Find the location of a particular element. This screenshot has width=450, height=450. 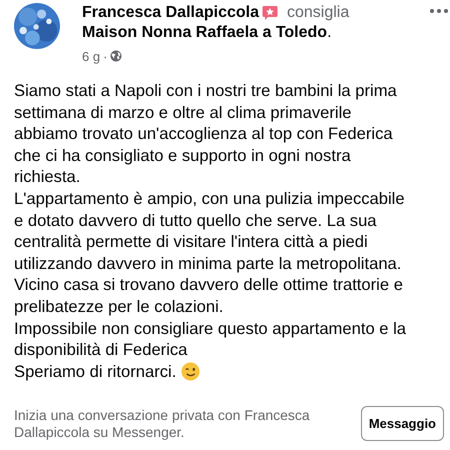

post-text: che ci ha consigliato e supporto in ogni nostra is located at coordinates (182, 155).